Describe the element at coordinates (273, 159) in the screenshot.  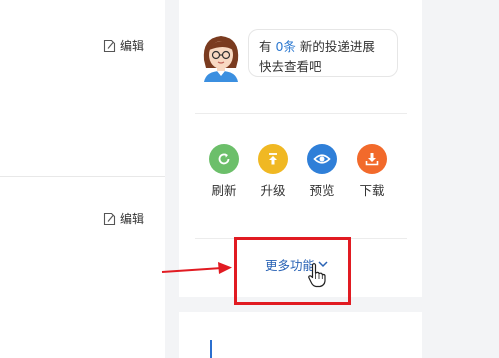
I see `upgrade-icon` at that location.